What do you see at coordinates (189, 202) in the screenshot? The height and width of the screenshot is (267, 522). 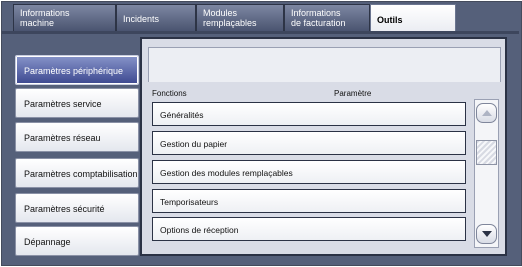 I see `list-item-label: Temporisateurs` at bounding box center [189, 202].